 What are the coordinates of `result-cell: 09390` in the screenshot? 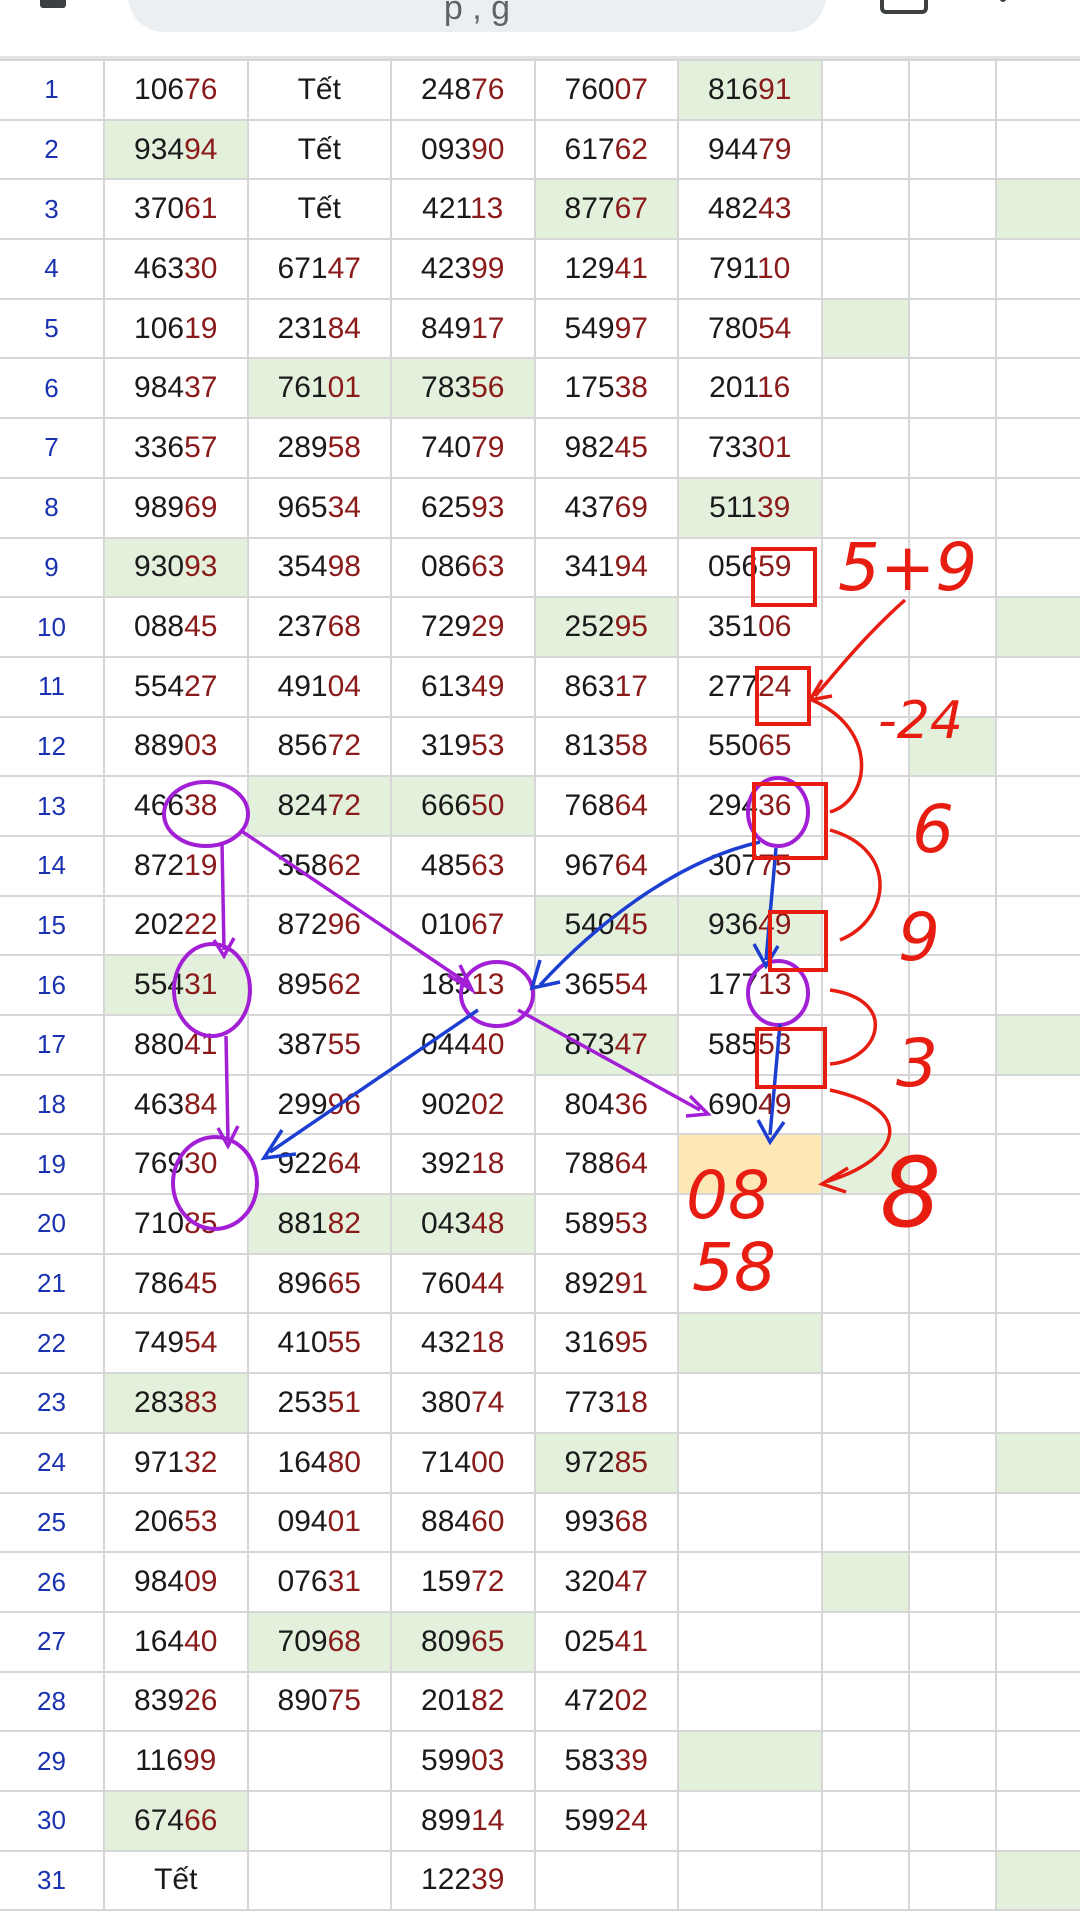 It's located at (463, 149).